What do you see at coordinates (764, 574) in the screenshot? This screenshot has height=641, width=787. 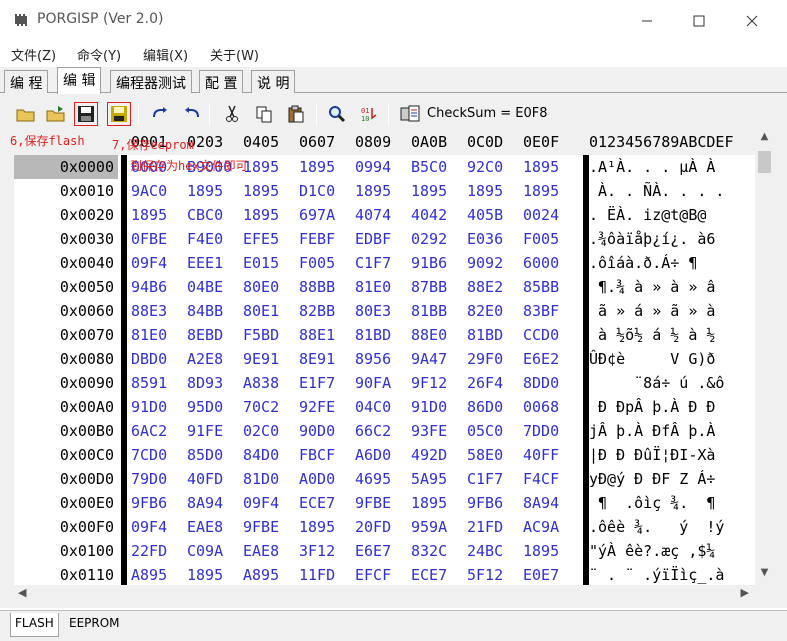 I see `scroll-down-icon: ▼` at bounding box center [764, 574].